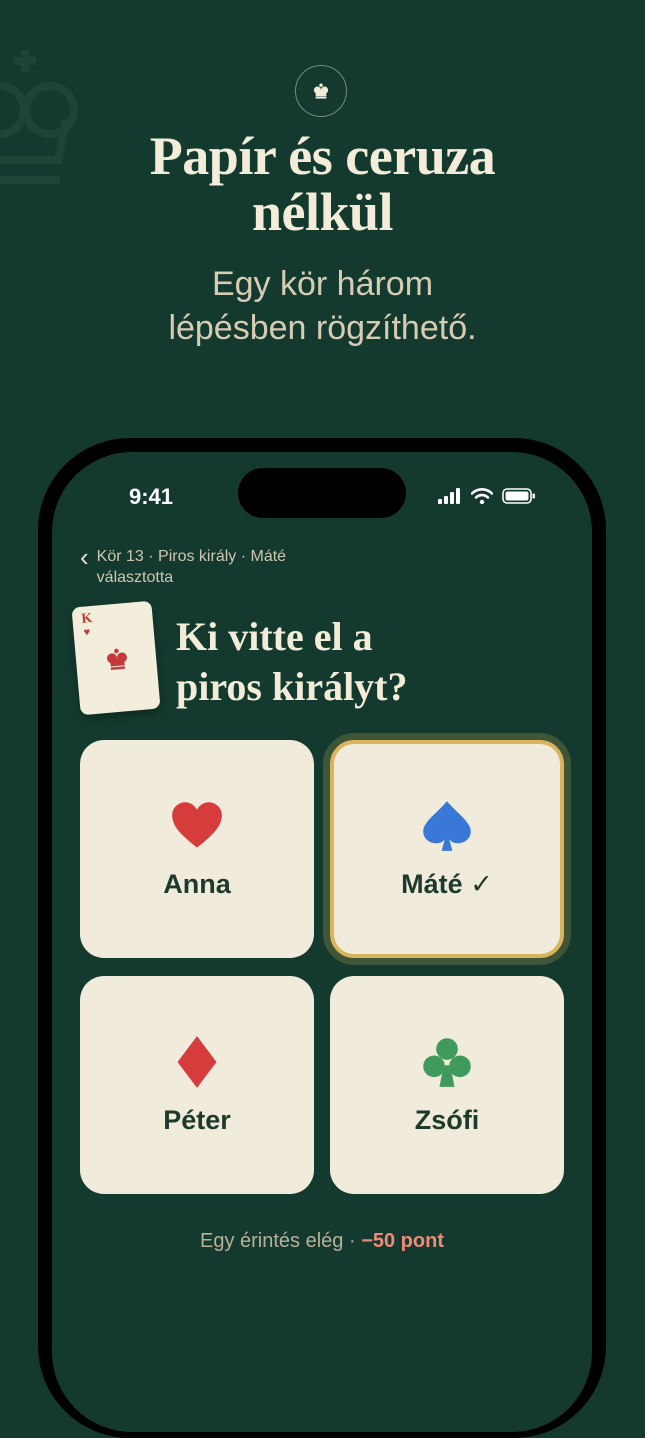 This screenshot has width=645, height=1438. Describe the element at coordinates (197, 824) in the screenshot. I see `heart-icon` at that location.